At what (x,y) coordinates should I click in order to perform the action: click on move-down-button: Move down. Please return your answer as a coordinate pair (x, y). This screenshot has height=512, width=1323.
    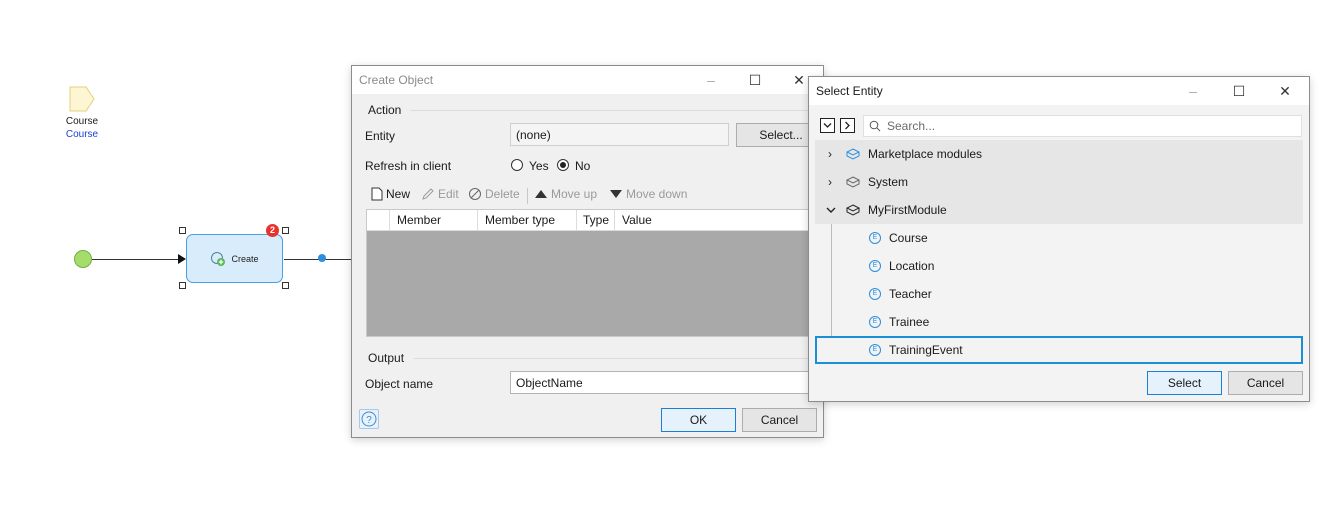
    Looking at the image, I should click on (648, 194).